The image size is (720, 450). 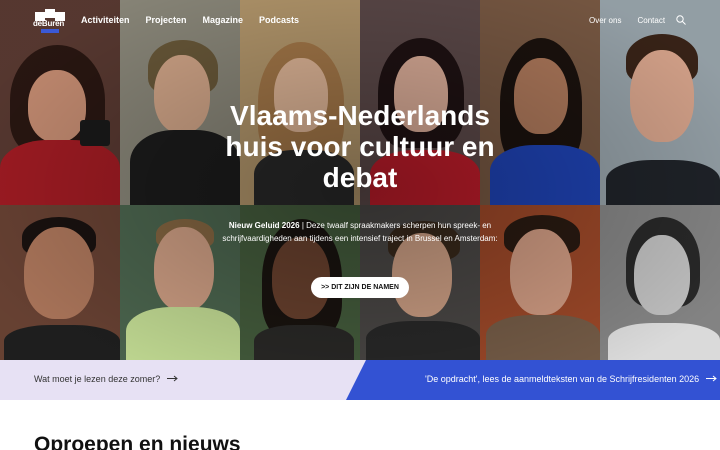 What do you see at coordinates (97, 379) in the screenshot?
I see `banner-left-label: Wat moet je lezen deze zomer?` at bounding box center [97, 379].